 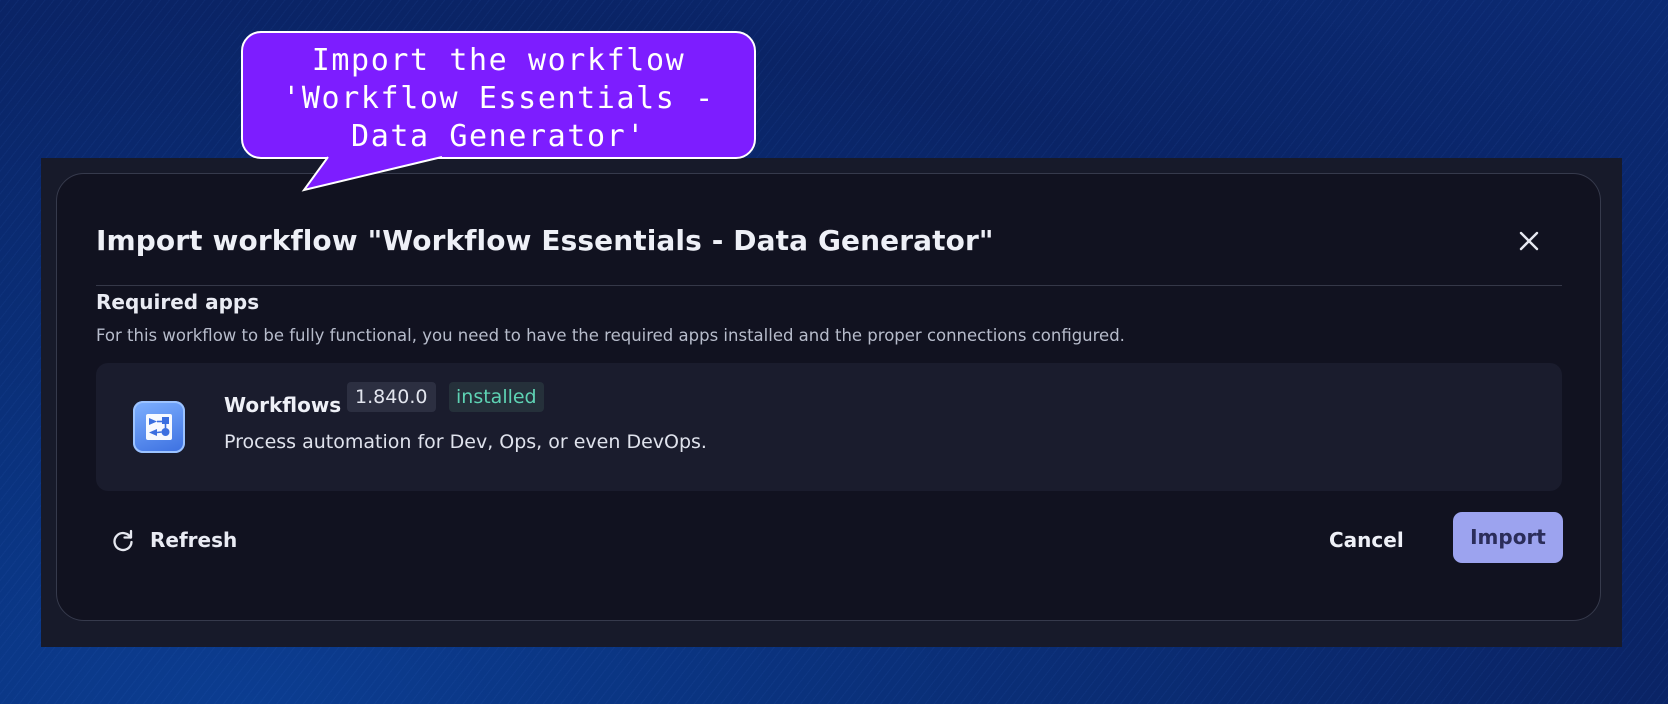 What do you see at coordinates (391, 397) in the screenshot?
I see `app-version-badge: 1.840.0` at bounding box center [391, 397].